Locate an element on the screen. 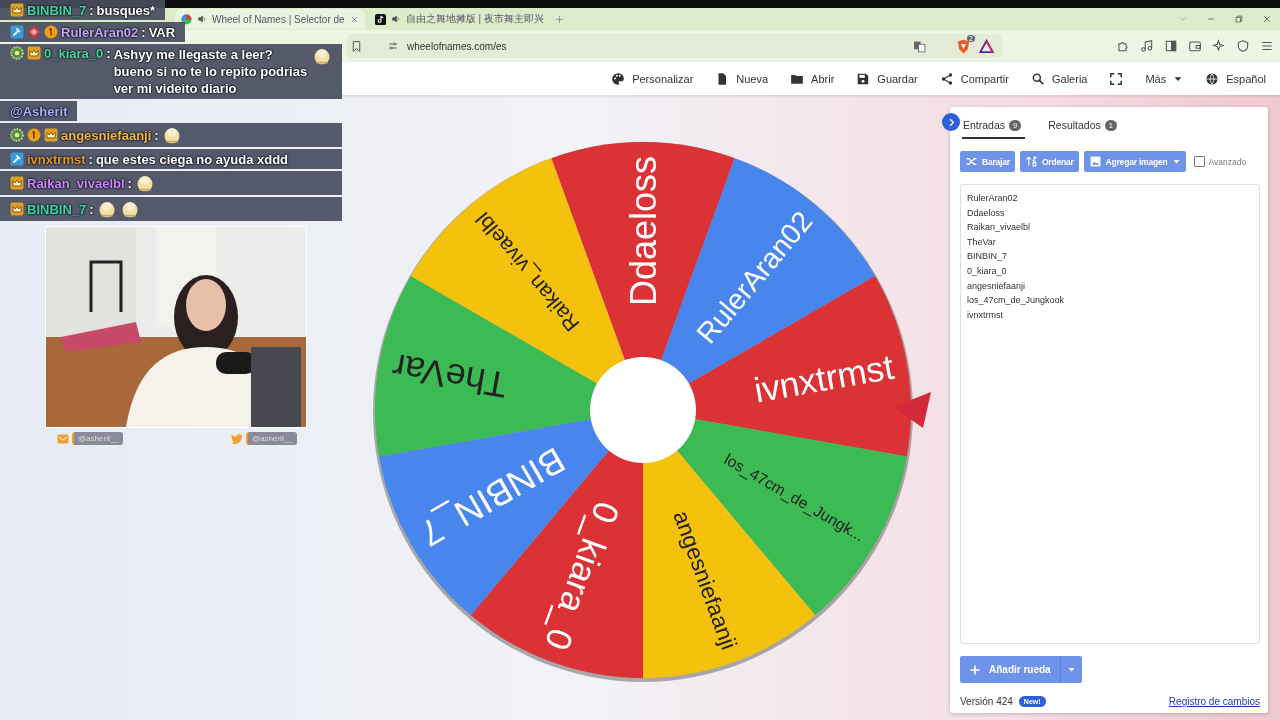  toolbar-button: Personalizar is located at coordinates (652, 78).